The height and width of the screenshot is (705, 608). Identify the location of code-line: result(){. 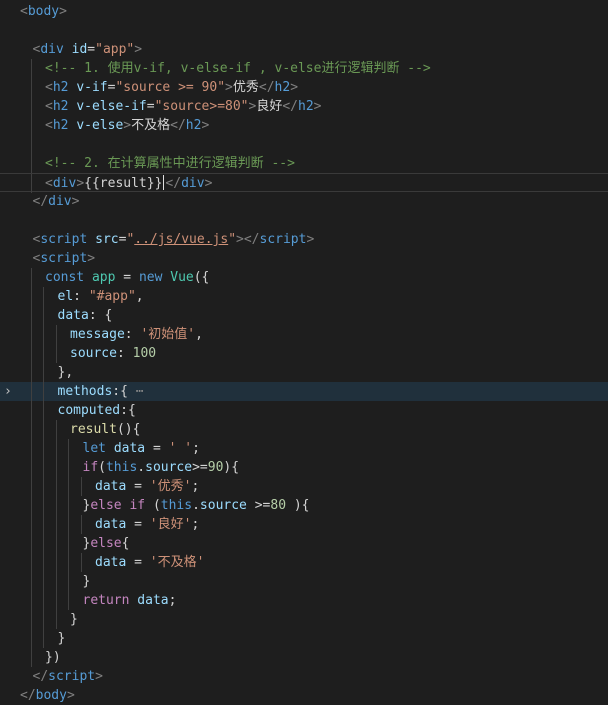
(304, 429).